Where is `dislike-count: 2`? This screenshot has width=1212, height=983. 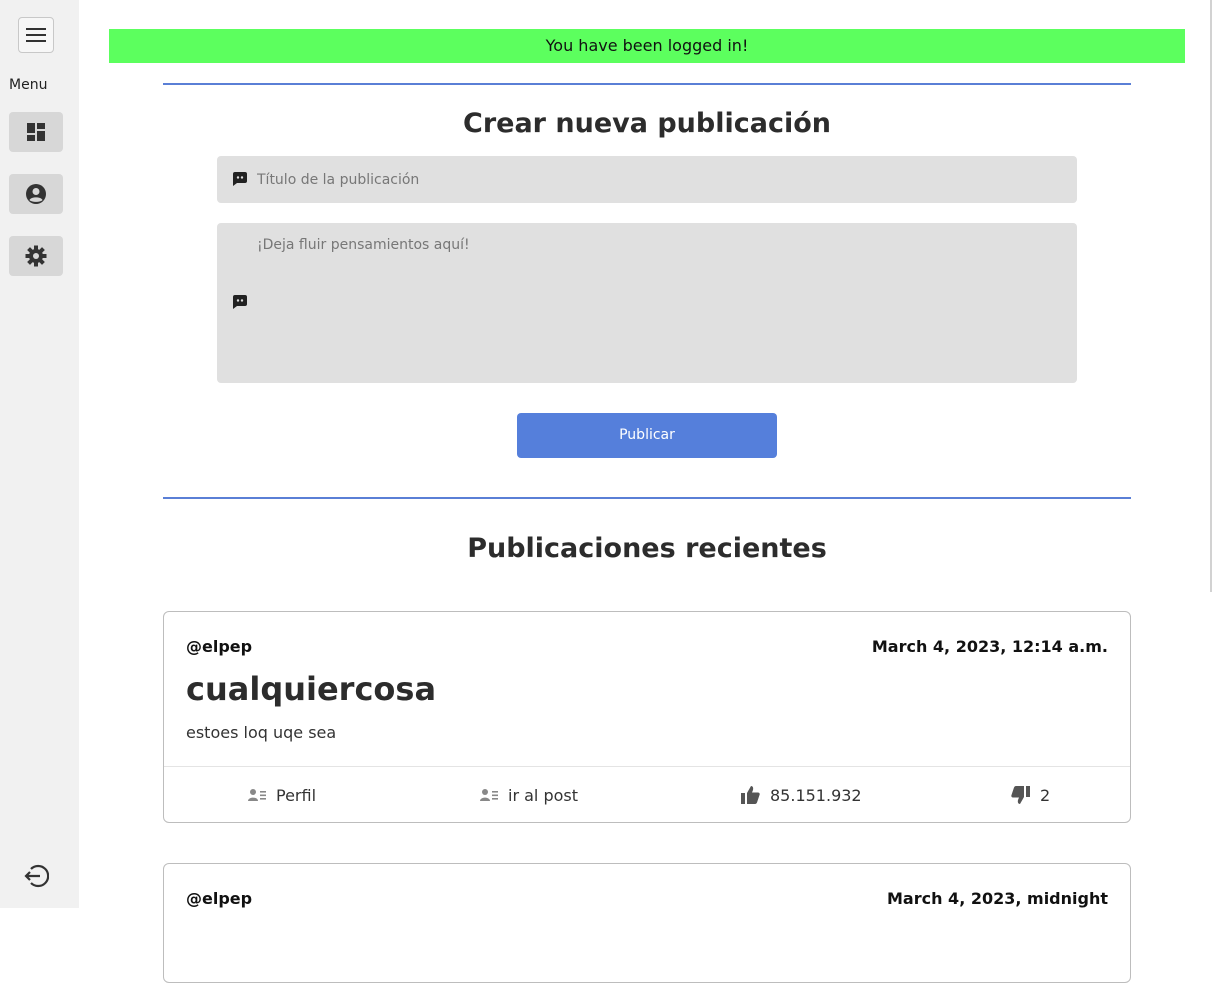 dislike-count: 2 is located at coordinates (1045, 795).